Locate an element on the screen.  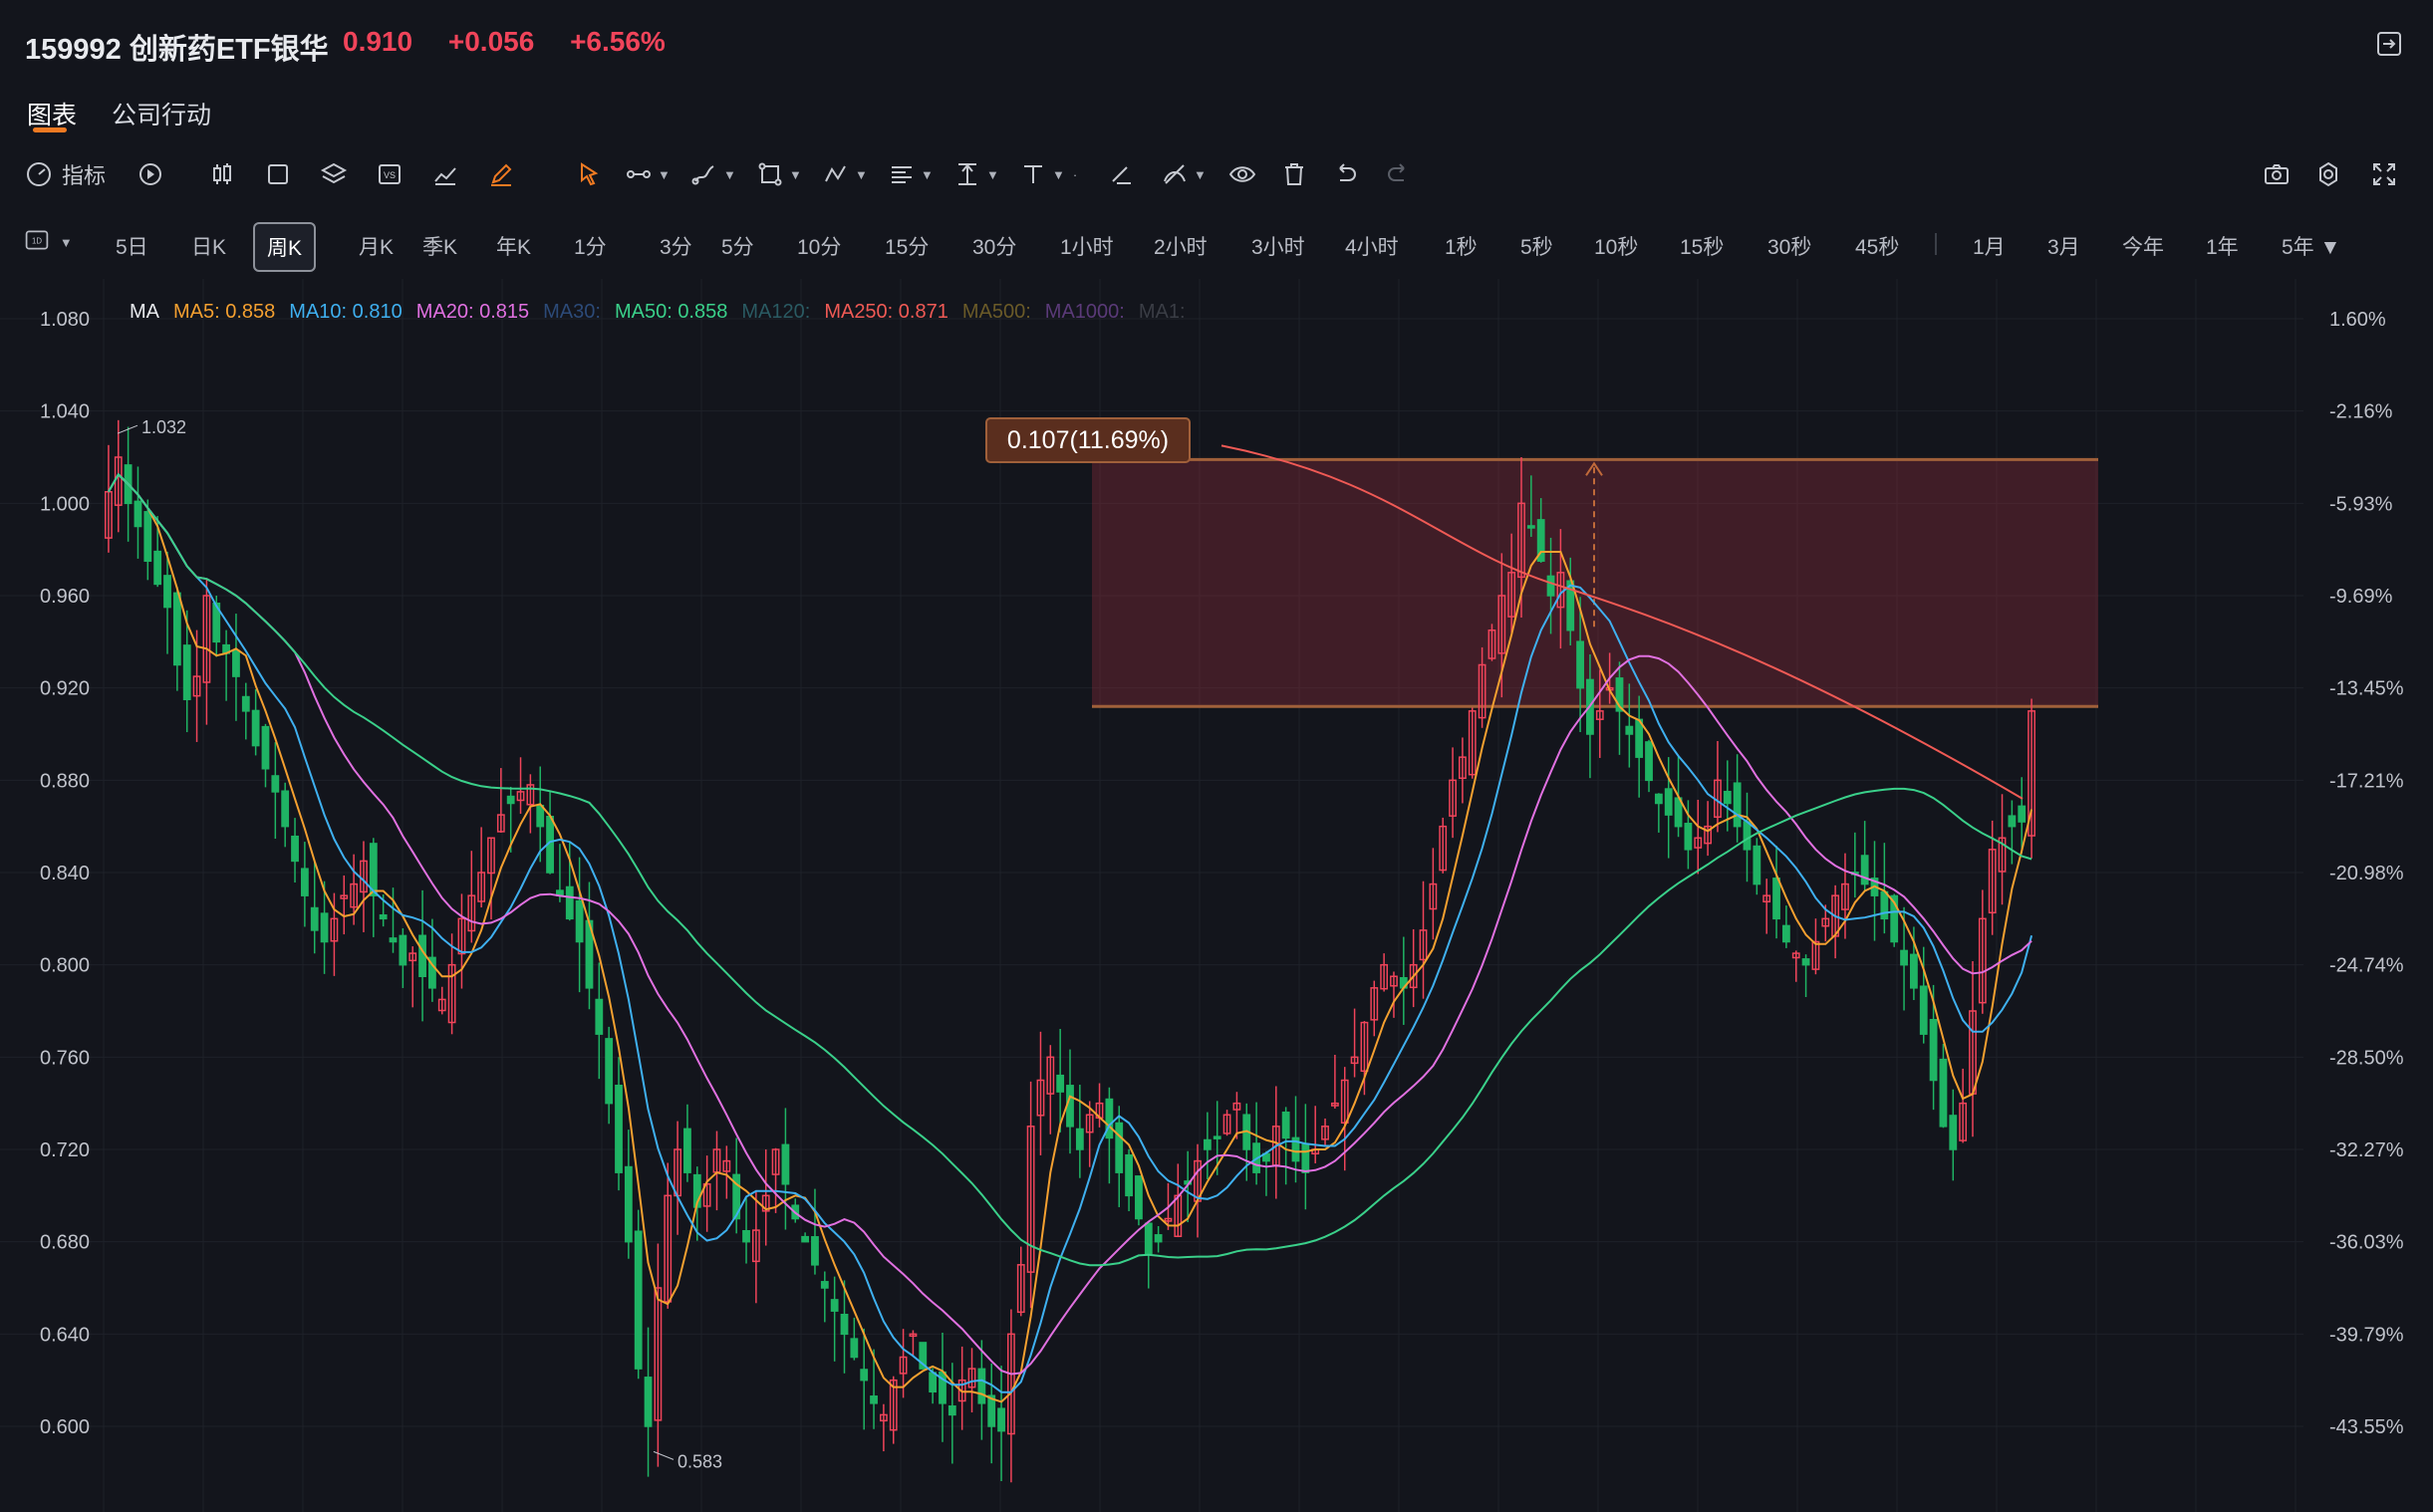
indicator-button: 指标 is located at coordinates (65, 174).